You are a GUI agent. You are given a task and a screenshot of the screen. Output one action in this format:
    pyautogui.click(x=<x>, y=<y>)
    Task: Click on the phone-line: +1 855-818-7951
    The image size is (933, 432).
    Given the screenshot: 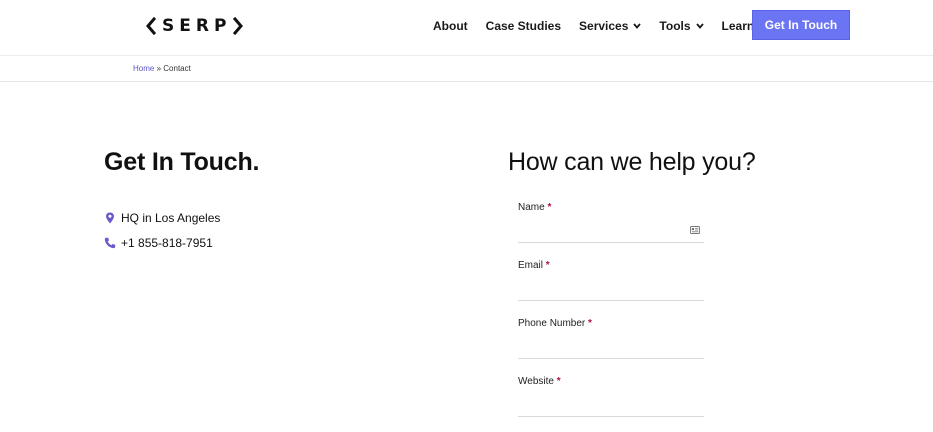 What is the action you would take?
    pyautogui.click(x=158, y=243)
    